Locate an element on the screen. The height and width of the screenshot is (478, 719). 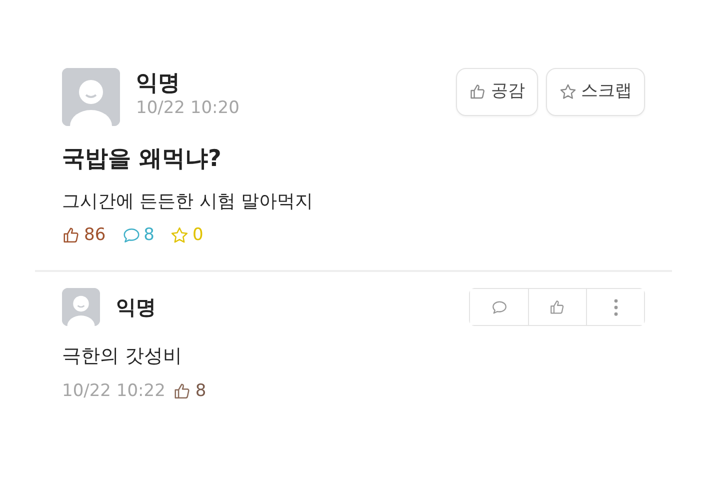
more-button is located at coordinates (615, 307).